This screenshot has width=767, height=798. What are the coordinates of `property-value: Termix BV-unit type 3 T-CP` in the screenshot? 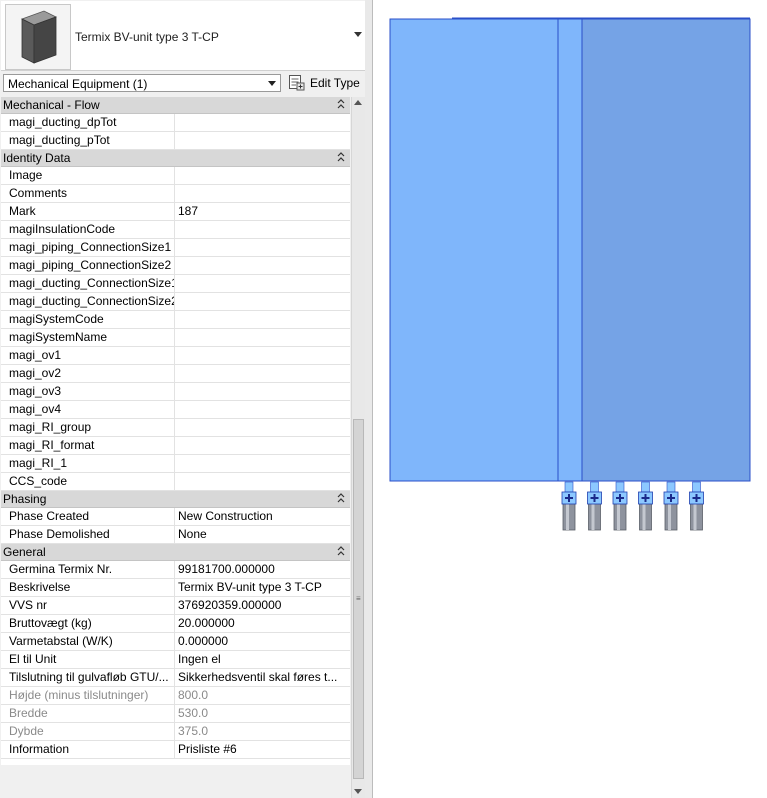 It's located at (263, 587).